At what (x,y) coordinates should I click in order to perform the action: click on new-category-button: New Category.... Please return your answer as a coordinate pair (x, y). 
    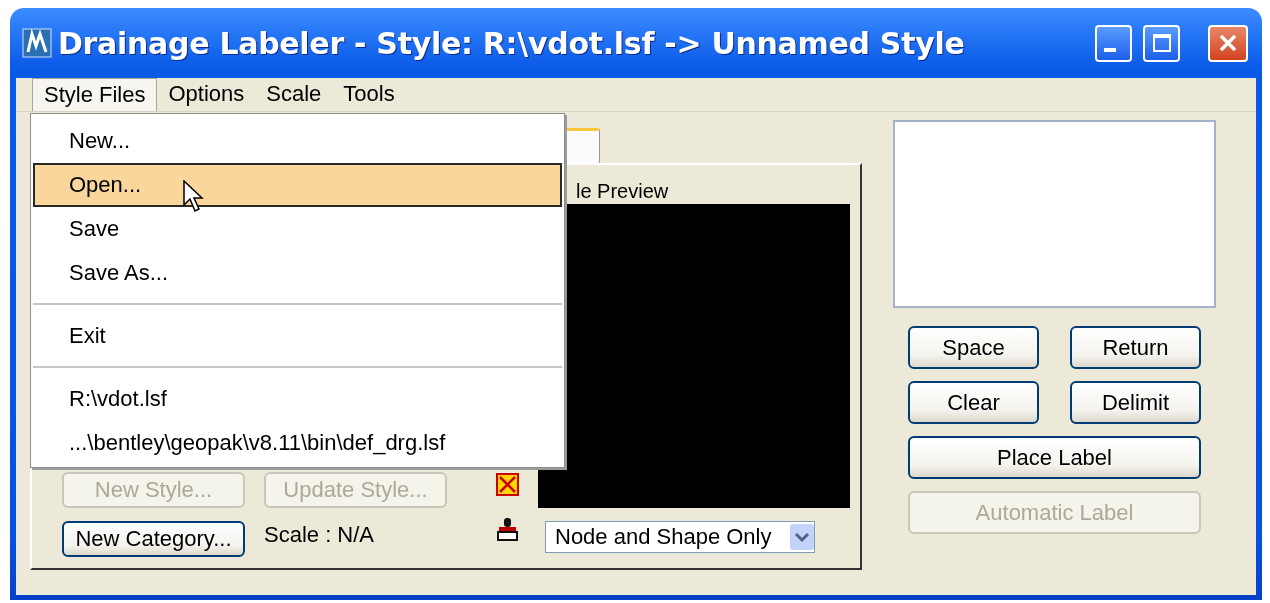
    Looking at the image, I should click on (153, 539).